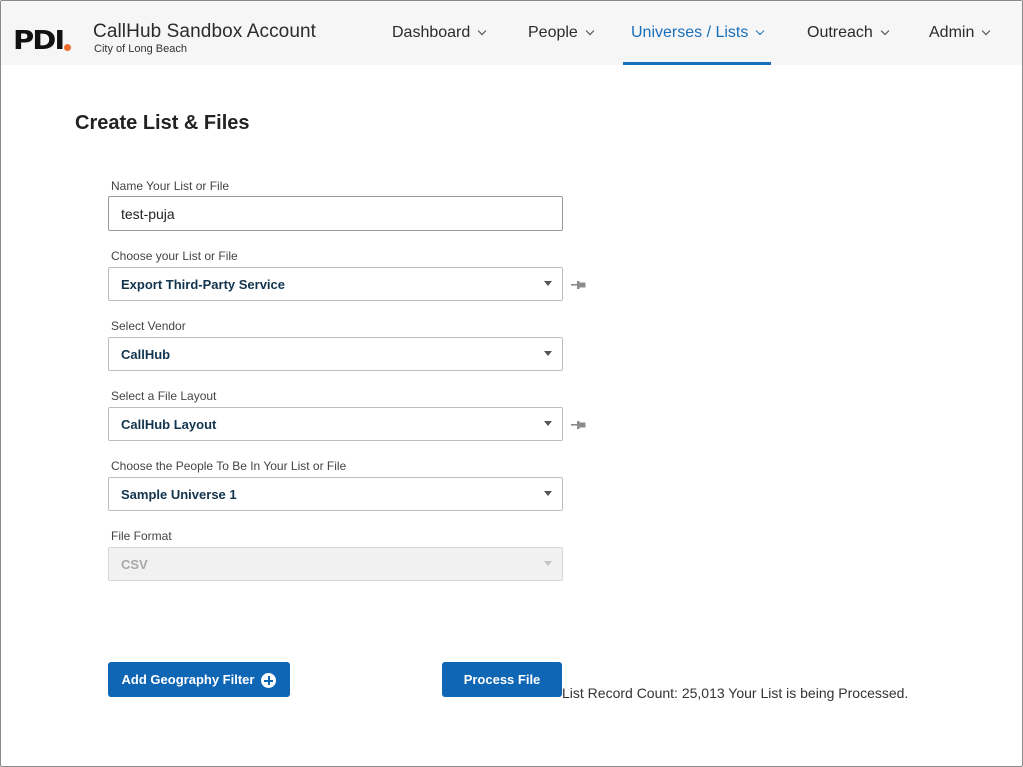 The image size is (1023, 767). Describe the element at coordinates (335, 284) in the screenshot. I see `list-type-select: Export Third-Party Service` at that location.